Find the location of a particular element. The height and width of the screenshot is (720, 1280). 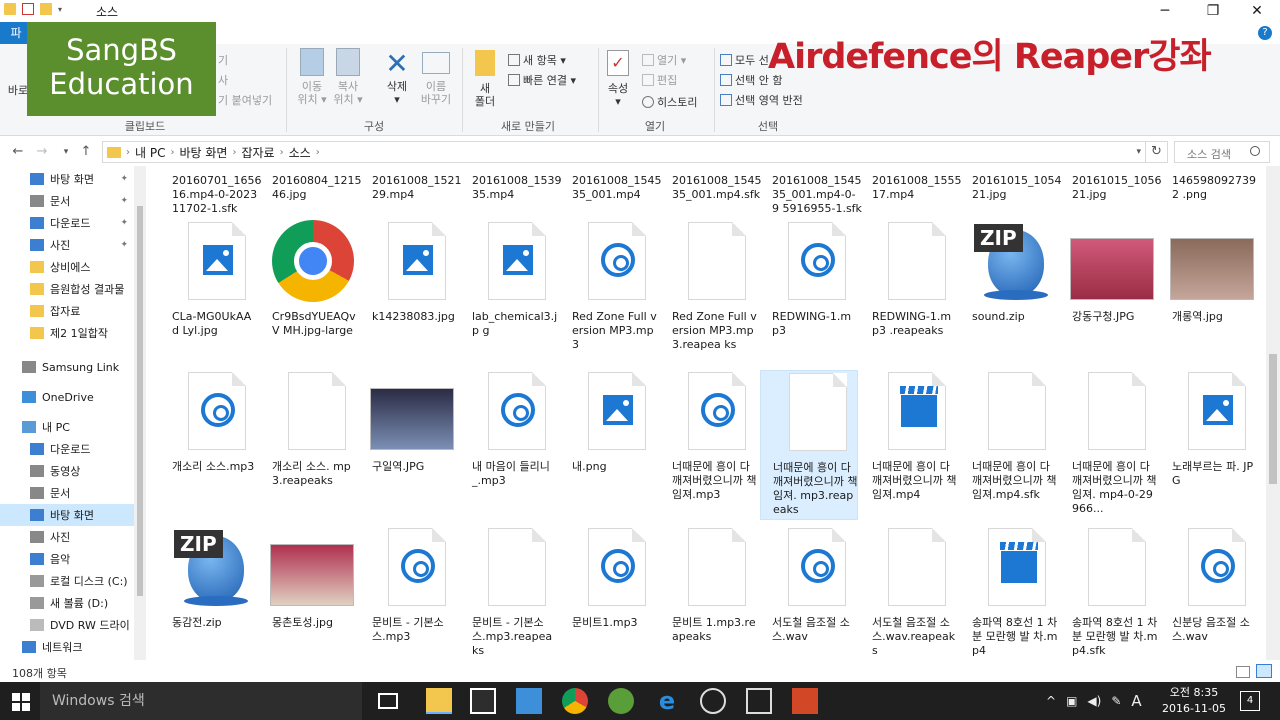

details-view-icon is located at coordinates (1243, 672).